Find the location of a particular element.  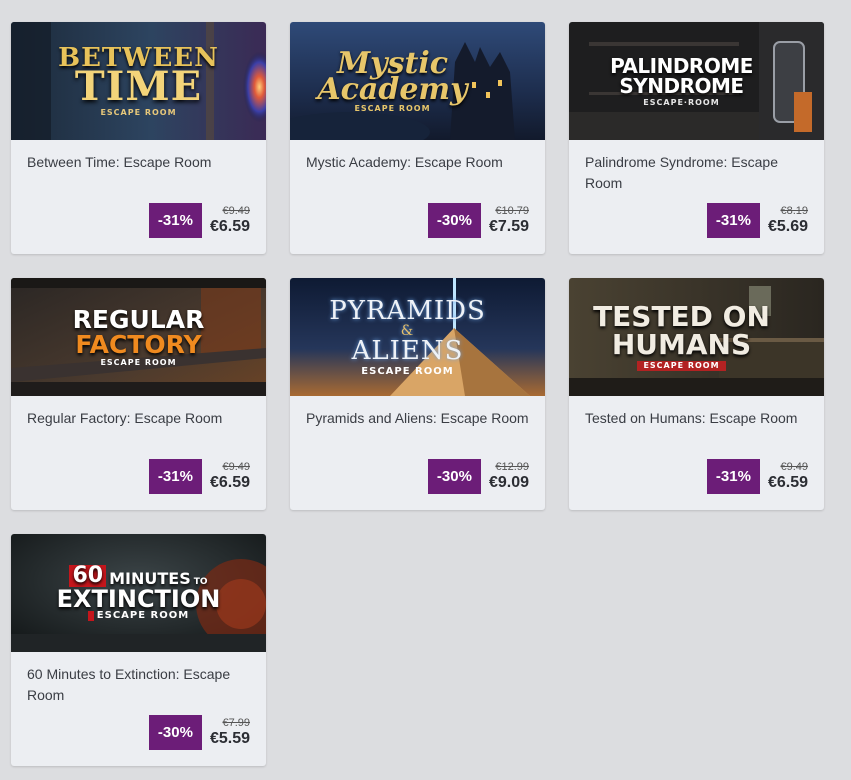

original-price: €12.99 is located at coordinates (512, 467).